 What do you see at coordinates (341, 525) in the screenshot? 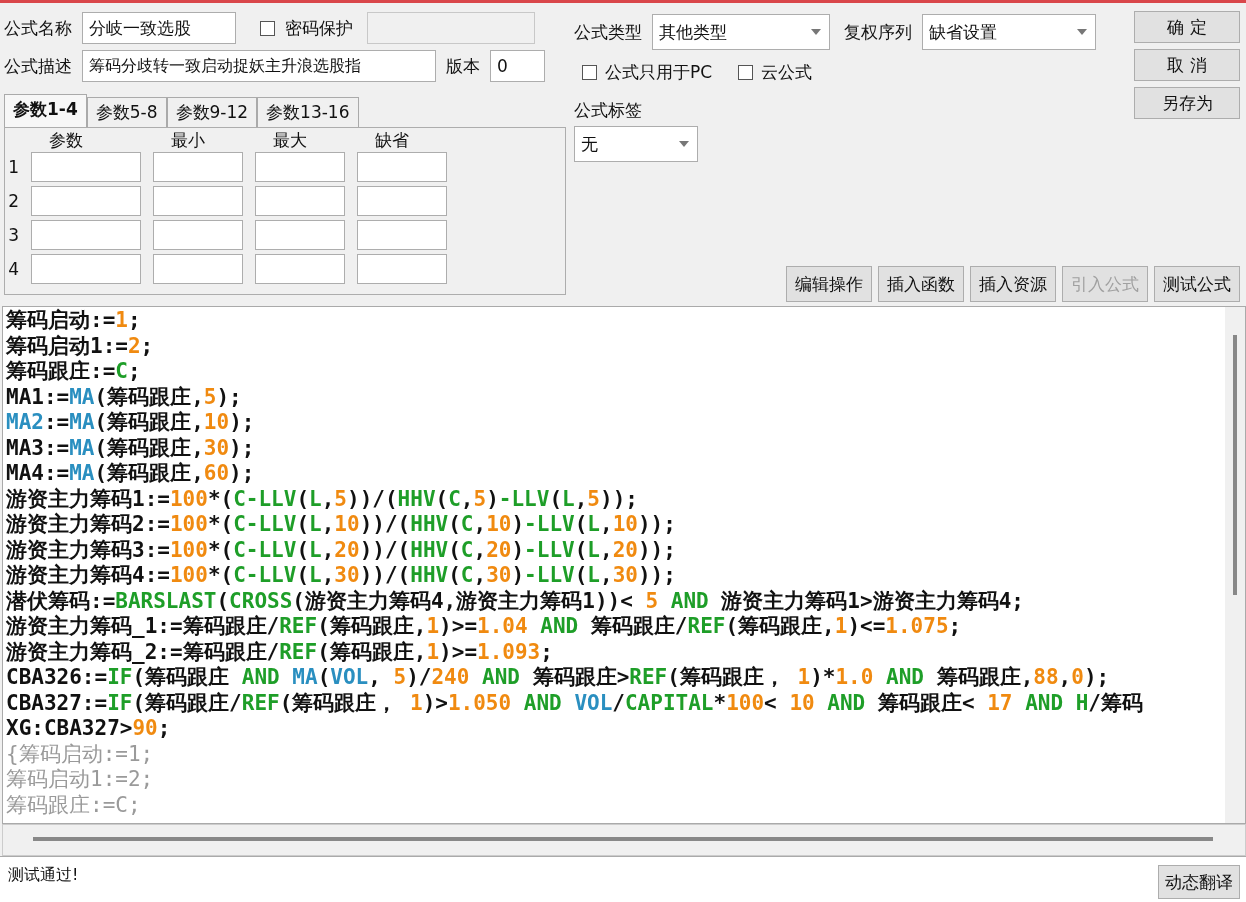
I see `code-line: 游资主力筹码2:=100*(C-LLV(L,10))/(HHV(C,10)-LLV(L,10));` at bounding box center [341, 525].